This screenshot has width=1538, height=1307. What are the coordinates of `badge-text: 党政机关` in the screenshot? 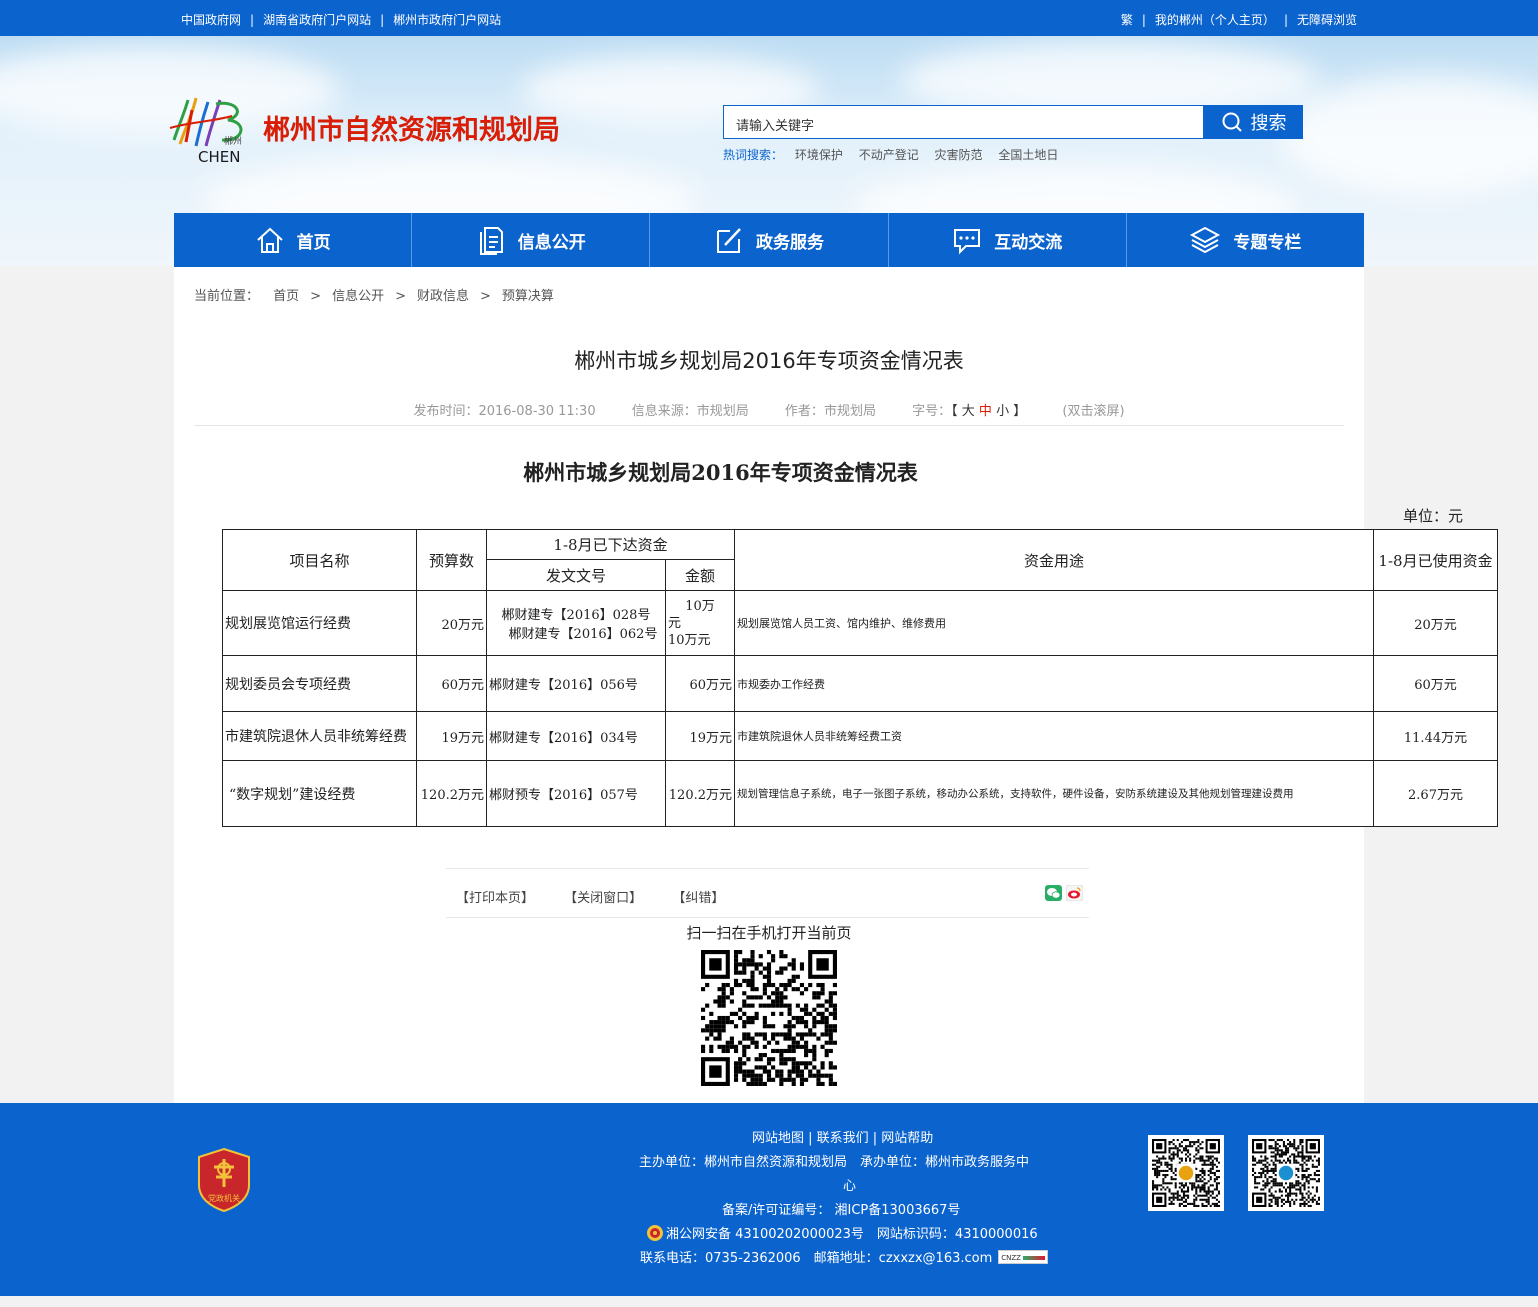 It's located at (224, 1198).